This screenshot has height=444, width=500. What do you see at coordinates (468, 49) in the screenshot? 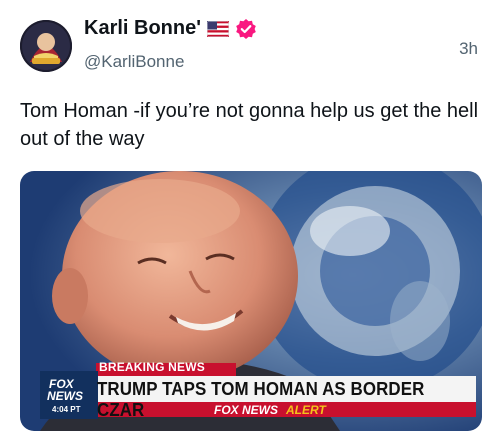
I see `post-timestamp: 3h` at bounding box center [468, 49].